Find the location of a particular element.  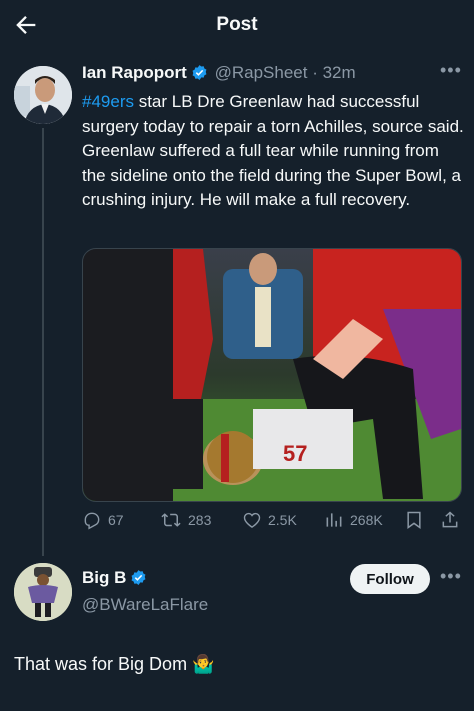

retweet-icon is located at coordinates (171, 520).